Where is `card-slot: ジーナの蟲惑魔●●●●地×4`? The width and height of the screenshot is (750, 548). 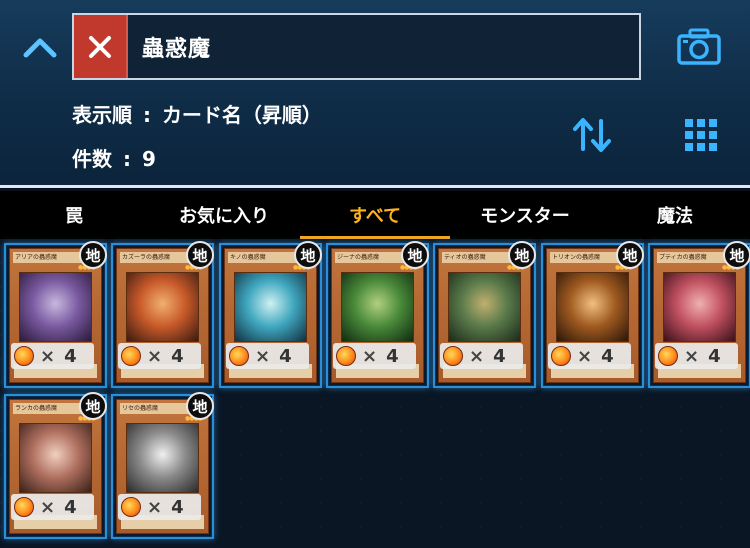 card-slot: ジーナの蟲惑魔●●●●地×4 is located at coordinates (377, 314).